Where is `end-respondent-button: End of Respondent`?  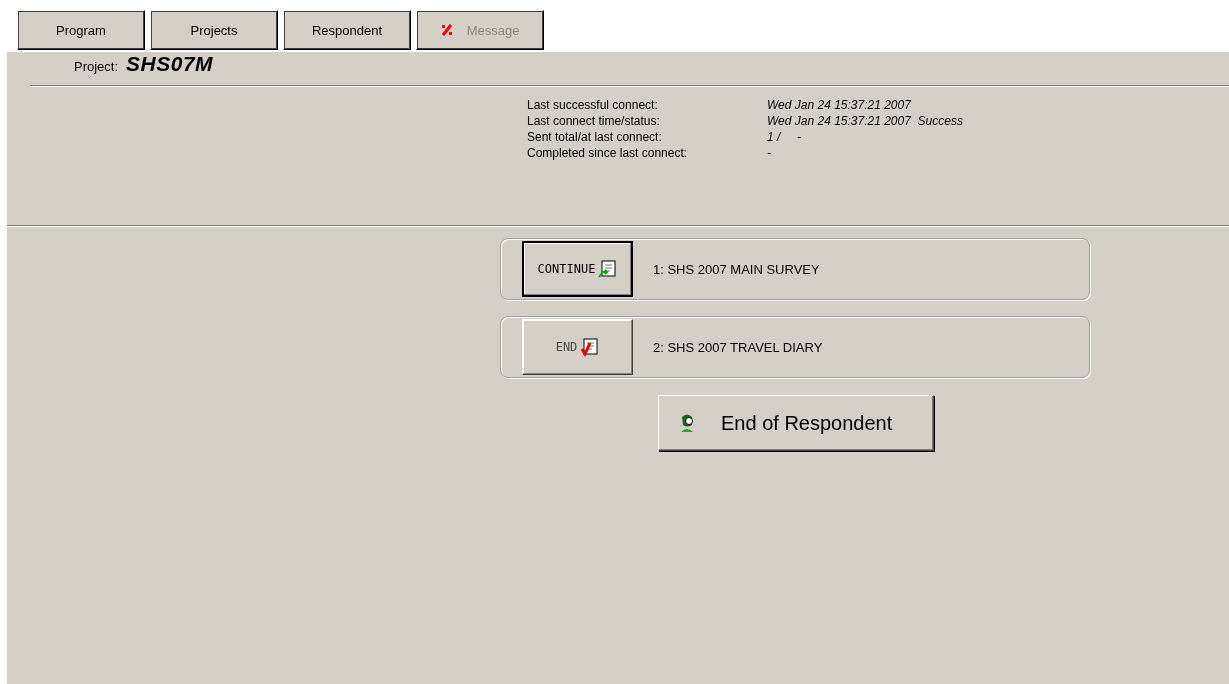
end-respondent-button: End of Respondent is located at coordinates (796, 423).